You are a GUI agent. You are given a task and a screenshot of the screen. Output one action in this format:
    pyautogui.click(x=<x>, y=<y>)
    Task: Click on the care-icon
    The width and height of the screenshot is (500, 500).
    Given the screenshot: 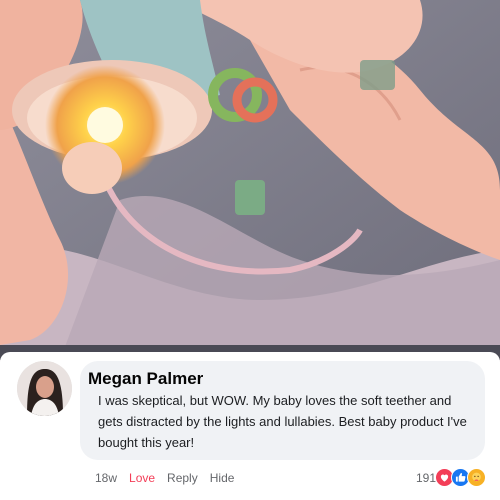 What is the action you would take?
    pyautogui.click(x=476, y=477)
    